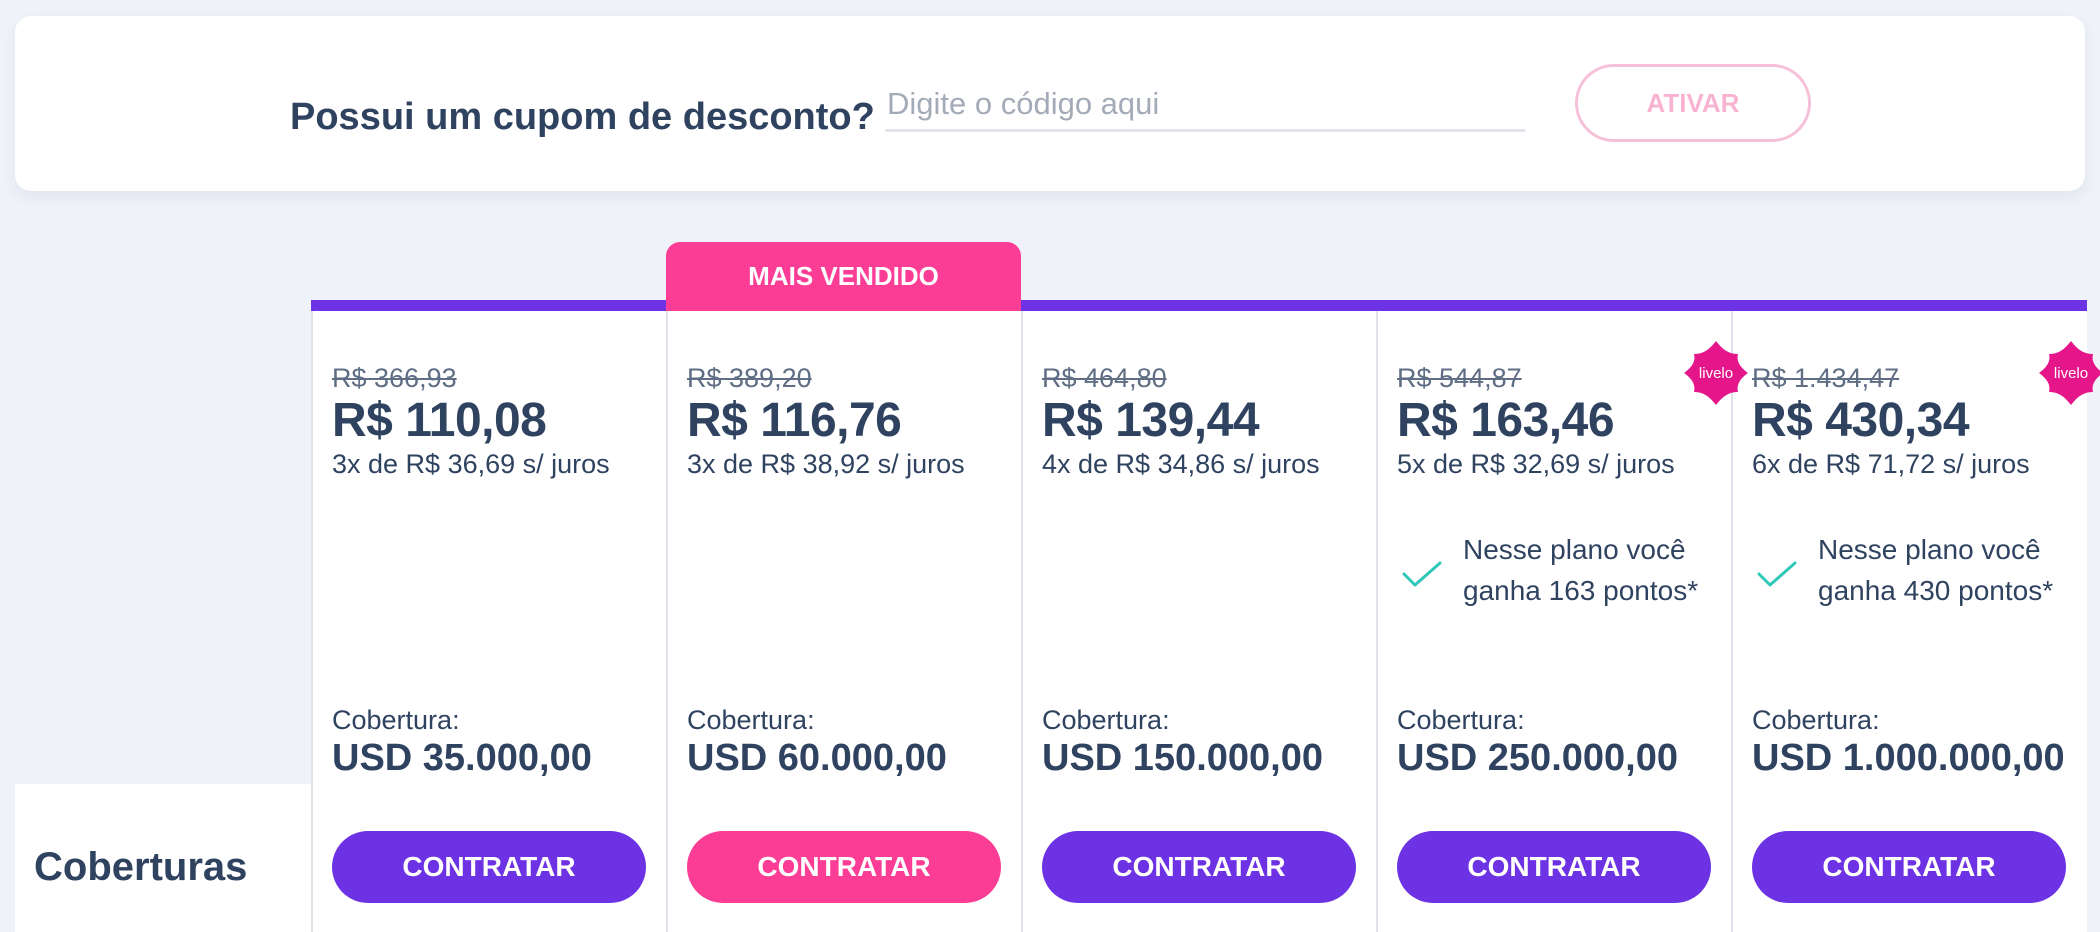  I want to click on activate-coupon-button: ATIVAR, so click(1693, 103).